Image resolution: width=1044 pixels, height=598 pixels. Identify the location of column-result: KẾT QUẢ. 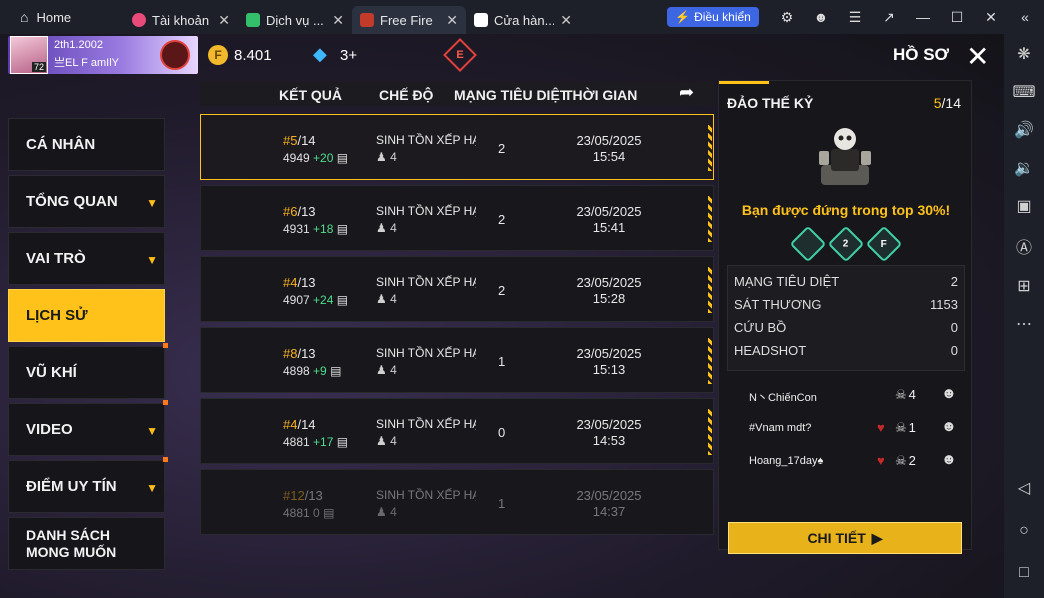
(310, 95).